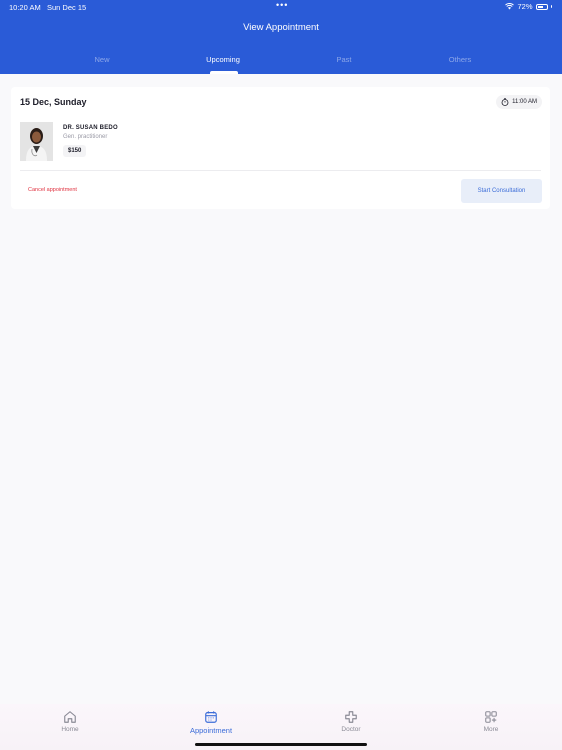 The height and width of the screenshot is (750, 562). I want to click on appointment-time-chip: 11:00 AM, so click(519, 102).